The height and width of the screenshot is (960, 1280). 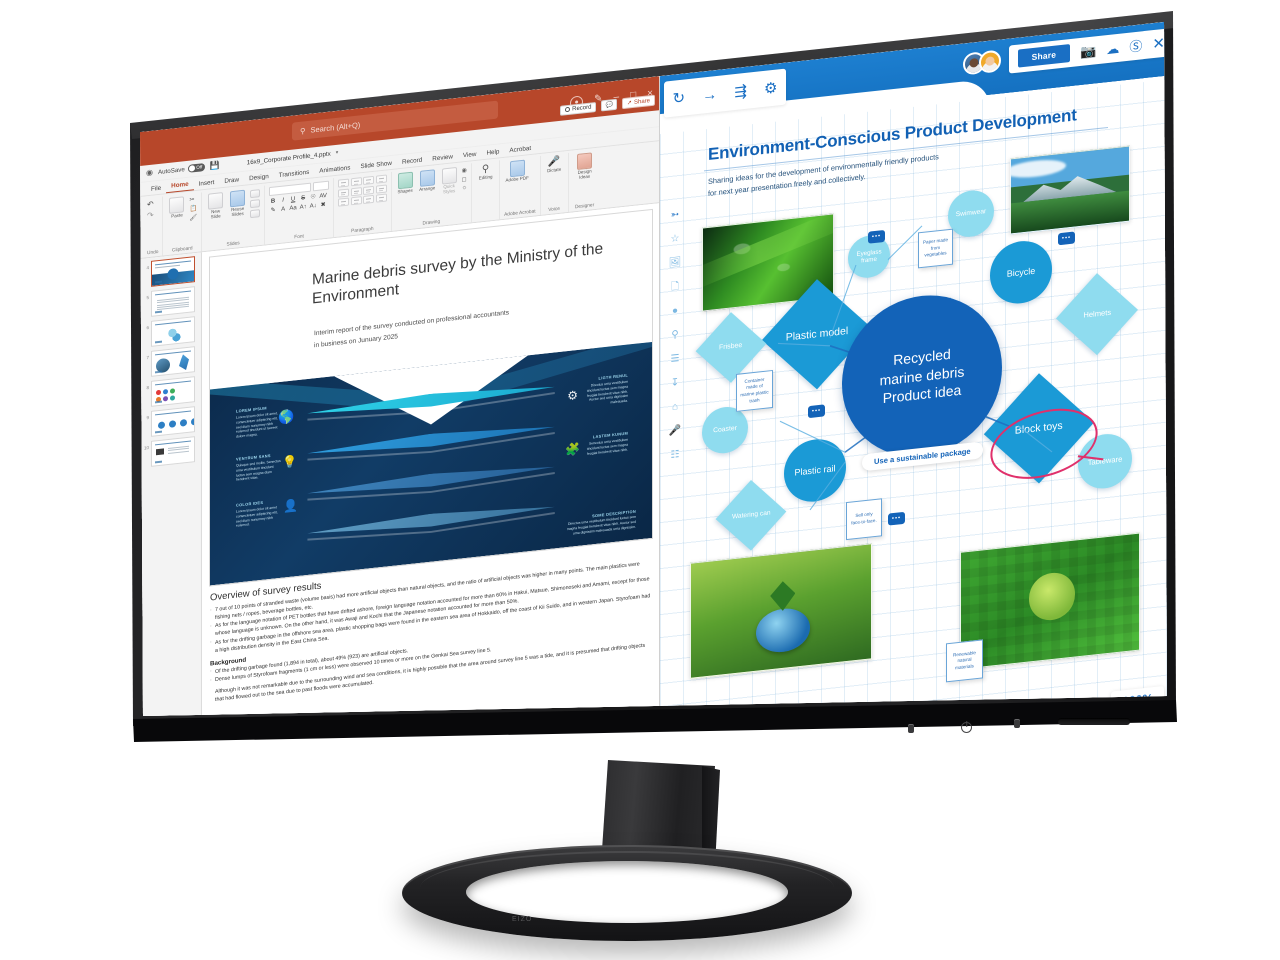 I want to click on save-icon: 💾, so click(x=215, y=165).